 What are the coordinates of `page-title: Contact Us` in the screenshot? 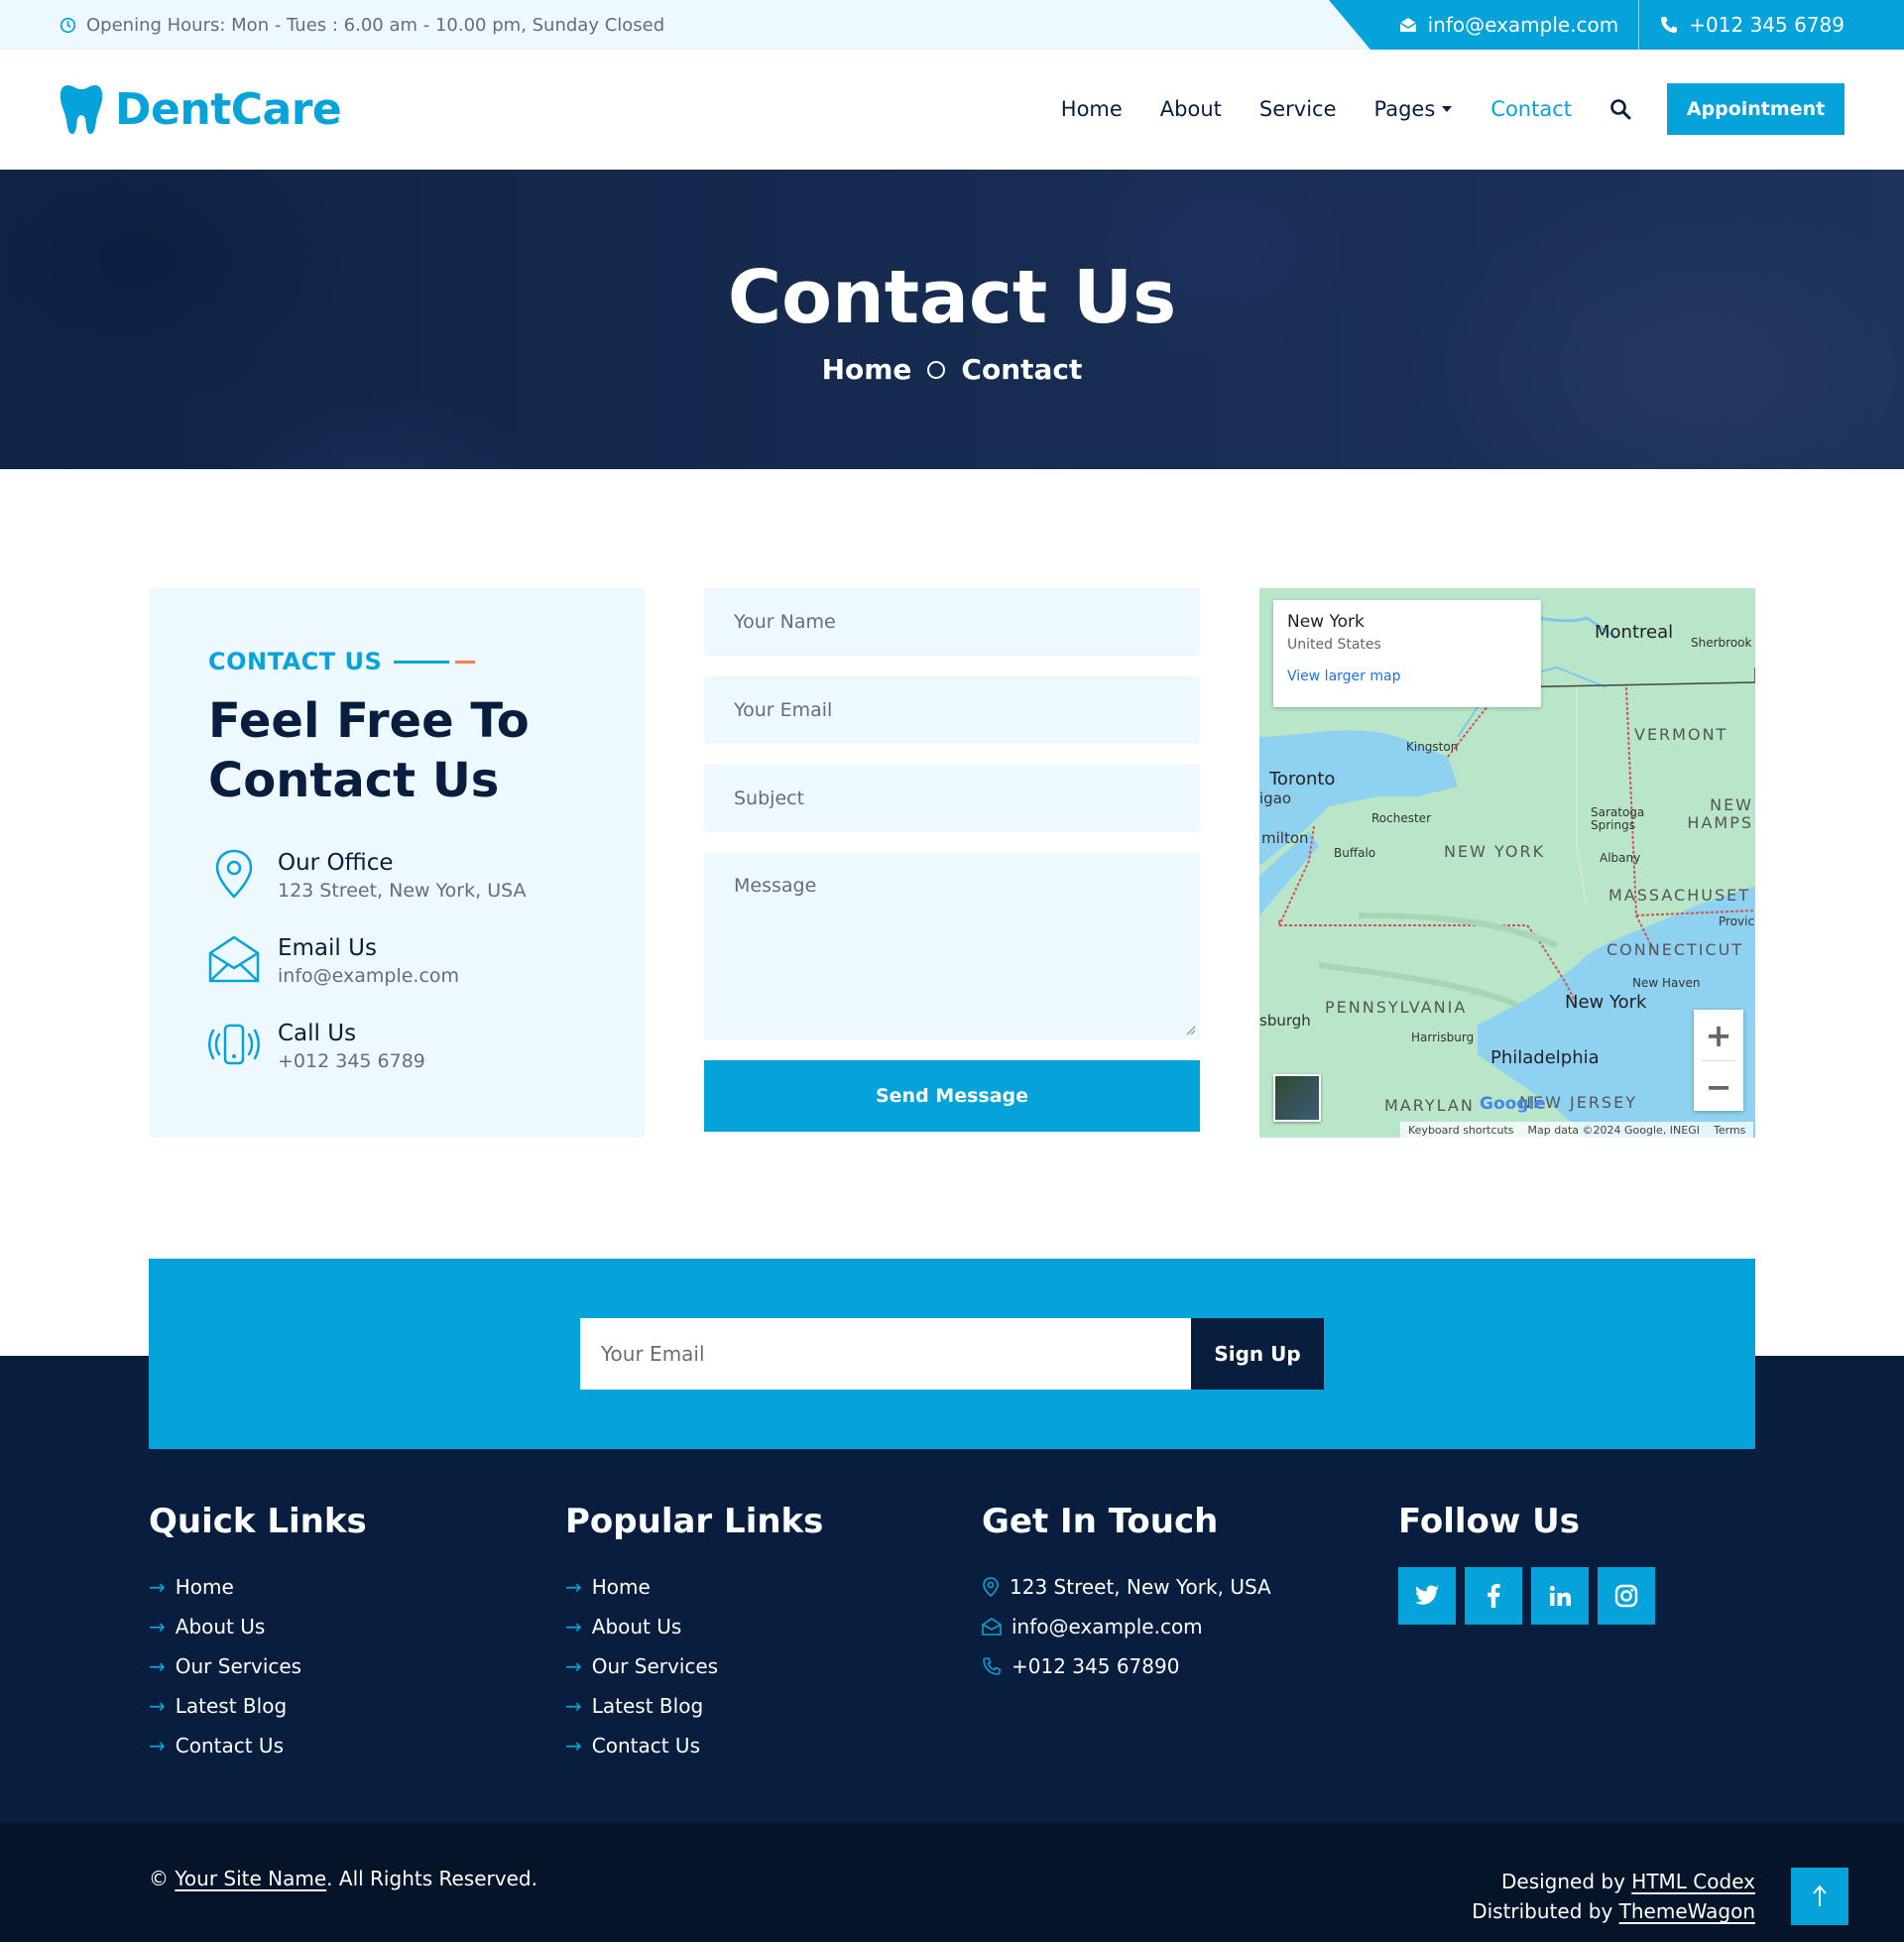 It's located at (952, 297).